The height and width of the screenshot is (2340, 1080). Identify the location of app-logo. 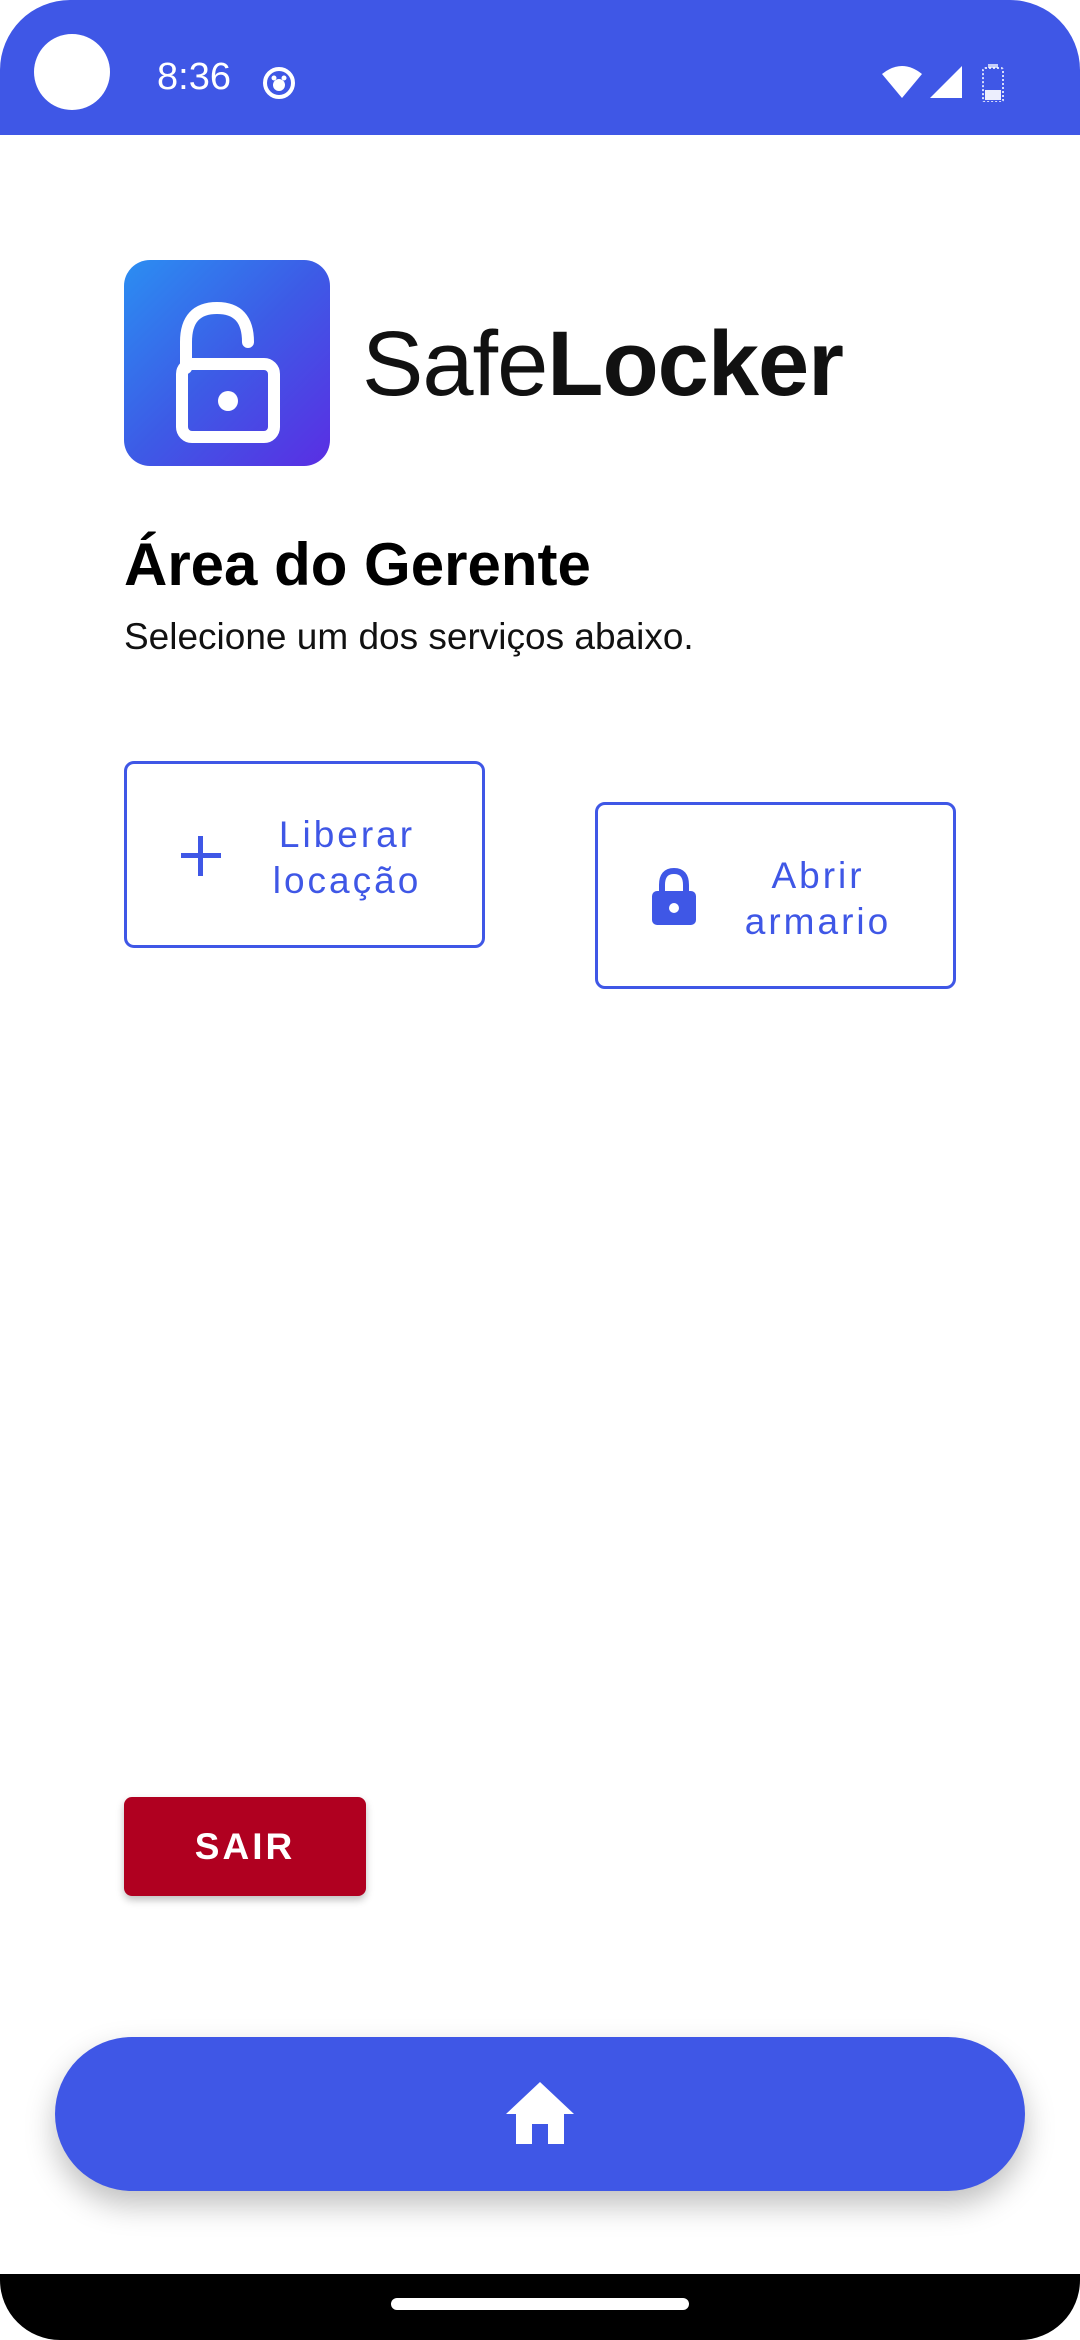
(227, 363).